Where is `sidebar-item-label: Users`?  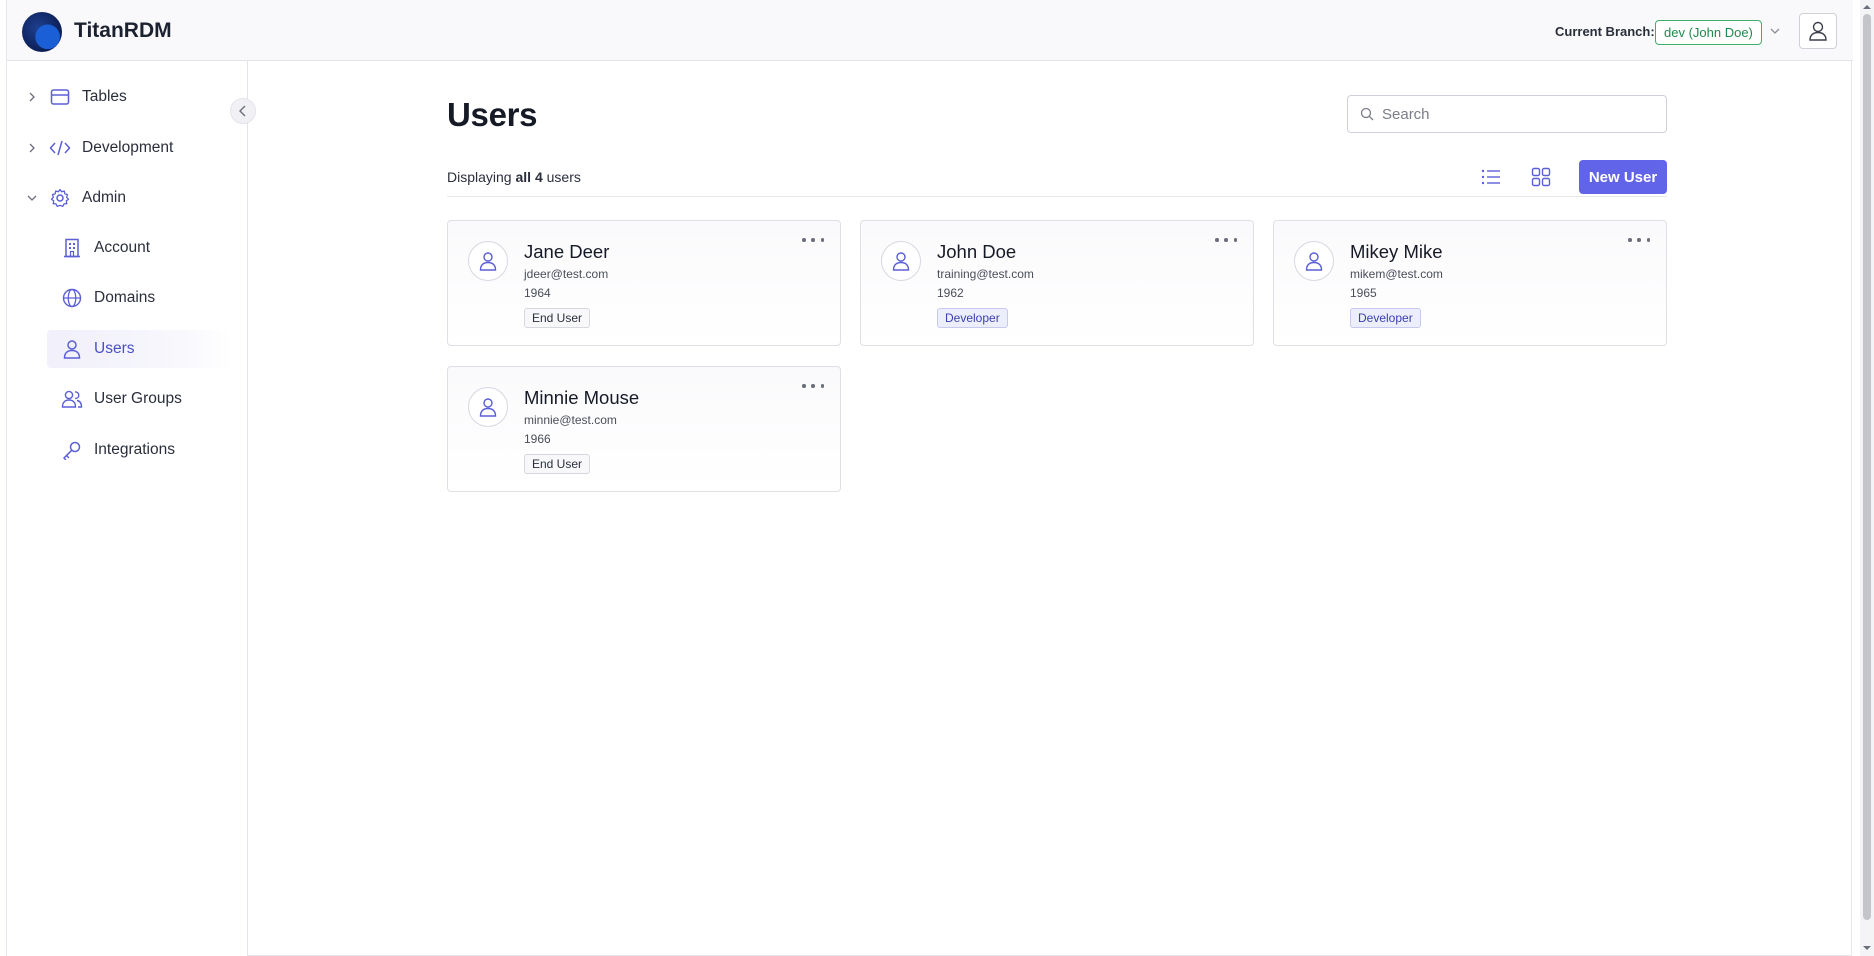
sidebar-item-label: Users is located at coordinates (114, 348).